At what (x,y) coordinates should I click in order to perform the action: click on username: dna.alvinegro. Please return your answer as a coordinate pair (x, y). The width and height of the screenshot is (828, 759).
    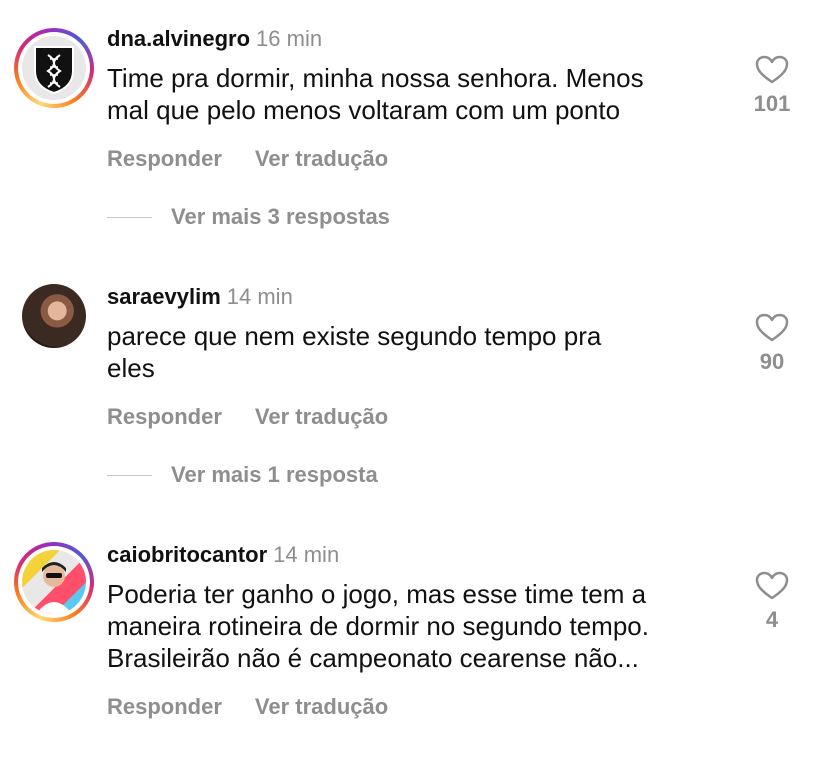
    Looking at the image, I should click on (178, 38).